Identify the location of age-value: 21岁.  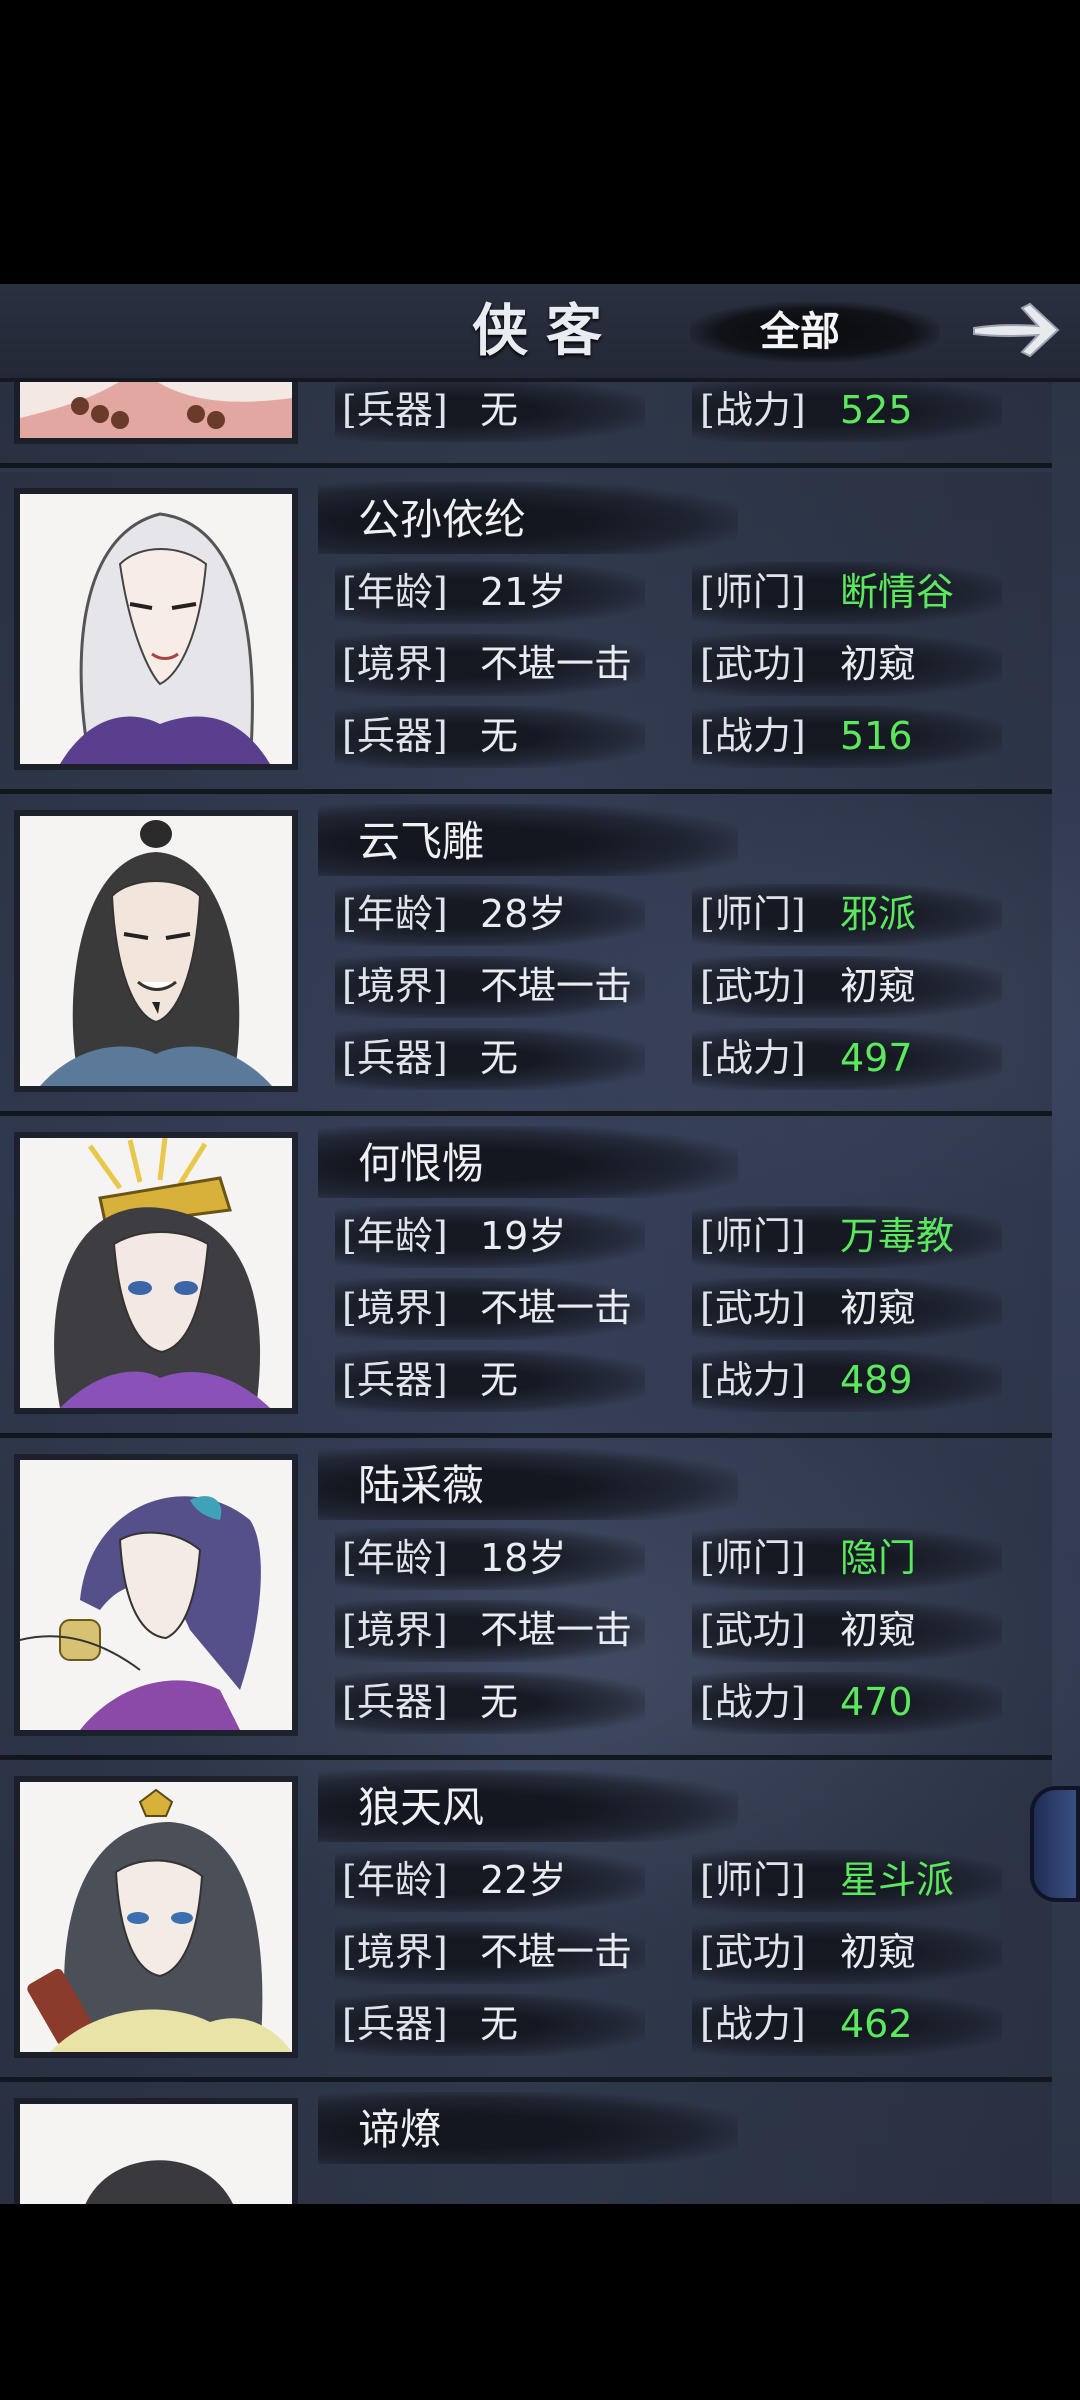
(523, 592).